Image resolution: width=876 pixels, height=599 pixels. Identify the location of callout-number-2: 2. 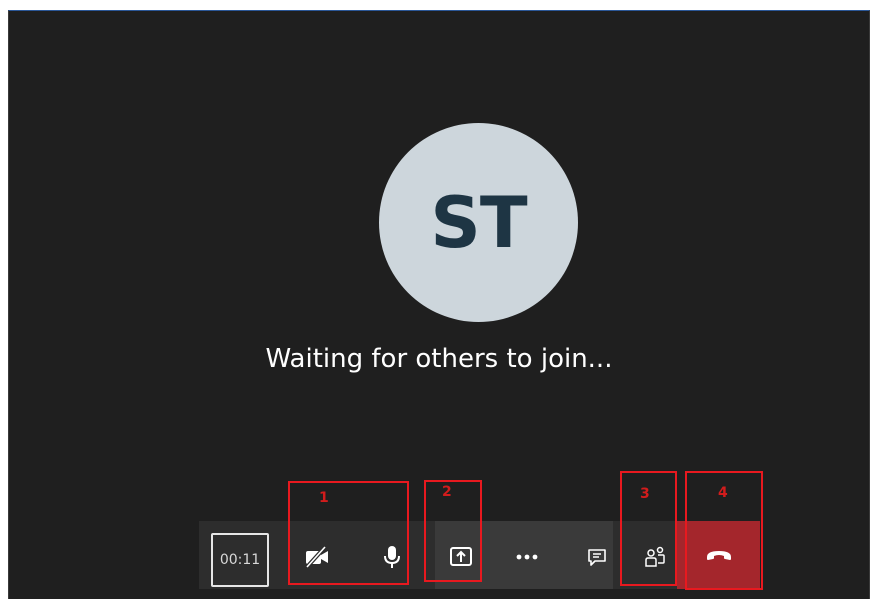
(447, 492).